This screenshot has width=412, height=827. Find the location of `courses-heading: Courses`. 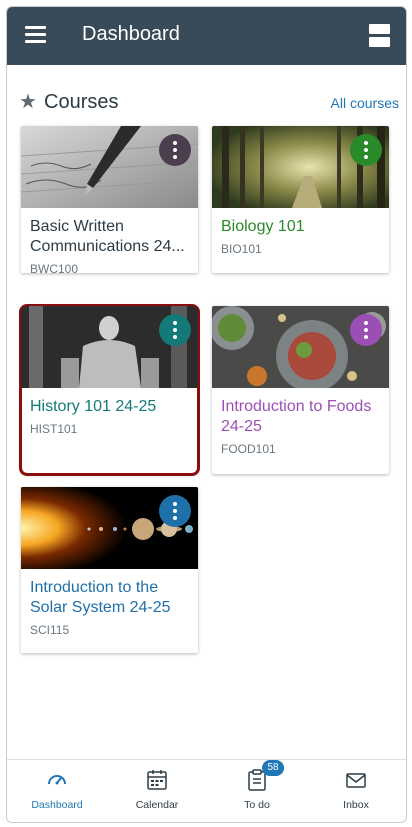

courses-heading: Courses is located at coordinates (81, 102).